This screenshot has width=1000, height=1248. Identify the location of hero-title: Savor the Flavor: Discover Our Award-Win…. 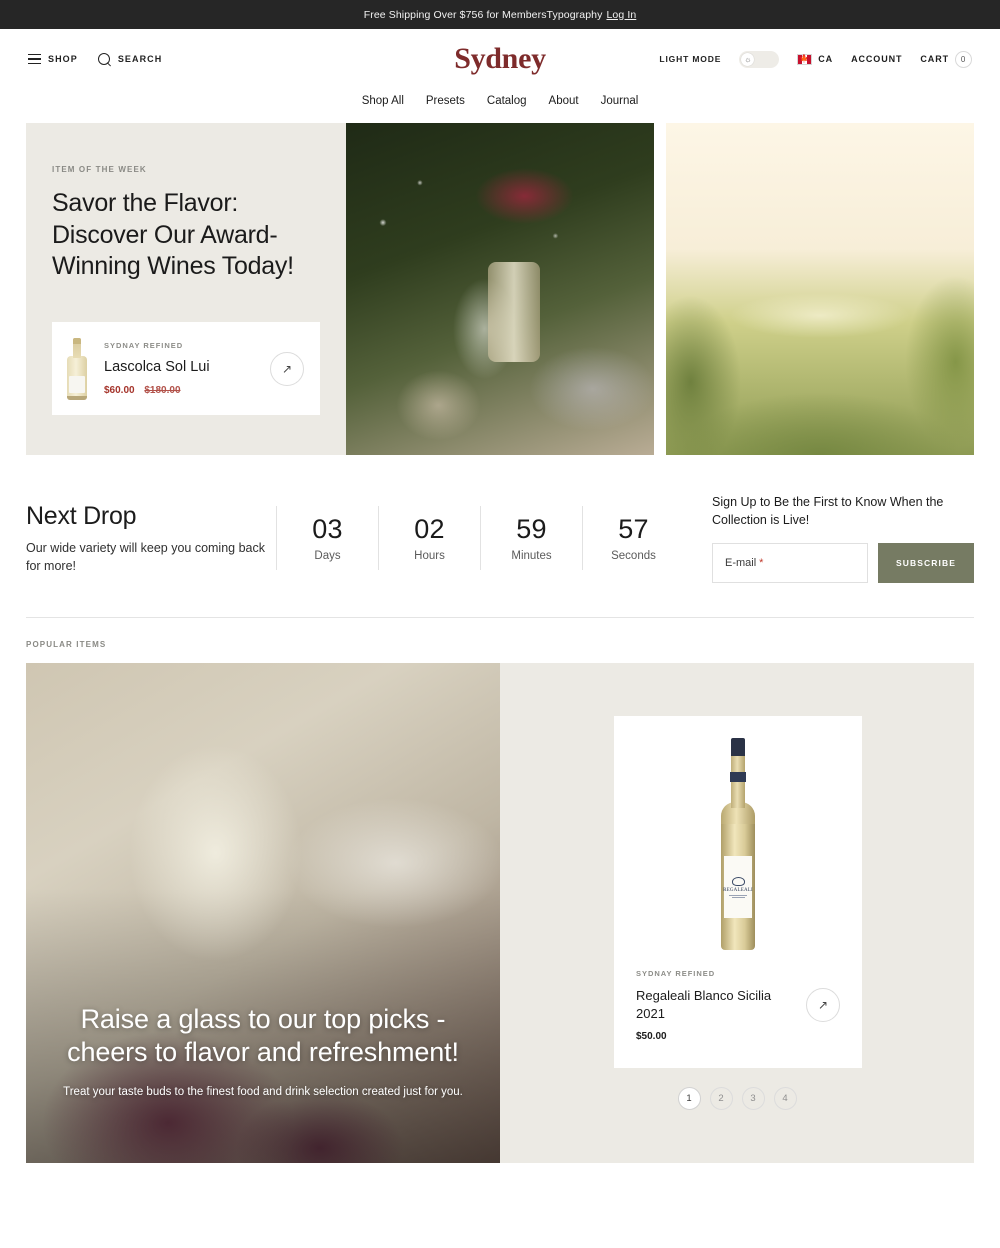
(173, 234).